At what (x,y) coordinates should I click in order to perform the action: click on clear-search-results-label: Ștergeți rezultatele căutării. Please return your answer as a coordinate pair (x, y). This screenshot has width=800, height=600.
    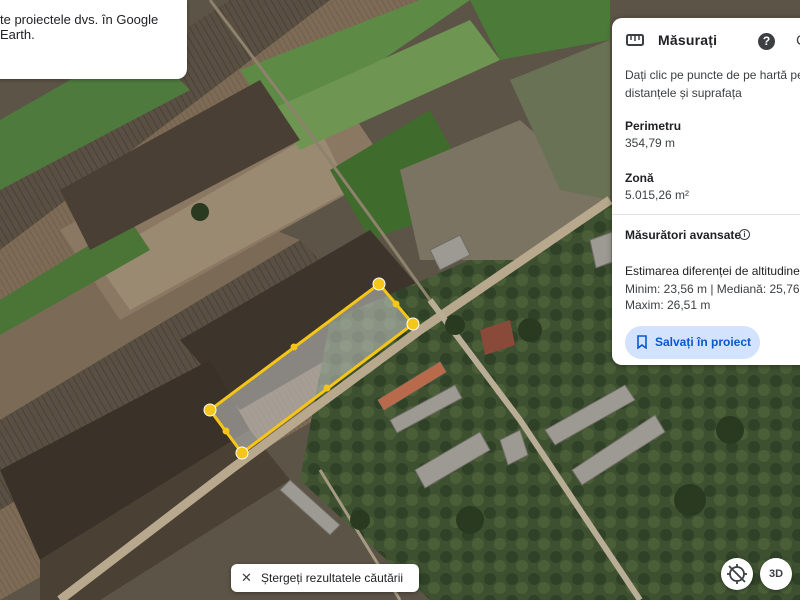
    Looking at the image, I should click on (332, 578).